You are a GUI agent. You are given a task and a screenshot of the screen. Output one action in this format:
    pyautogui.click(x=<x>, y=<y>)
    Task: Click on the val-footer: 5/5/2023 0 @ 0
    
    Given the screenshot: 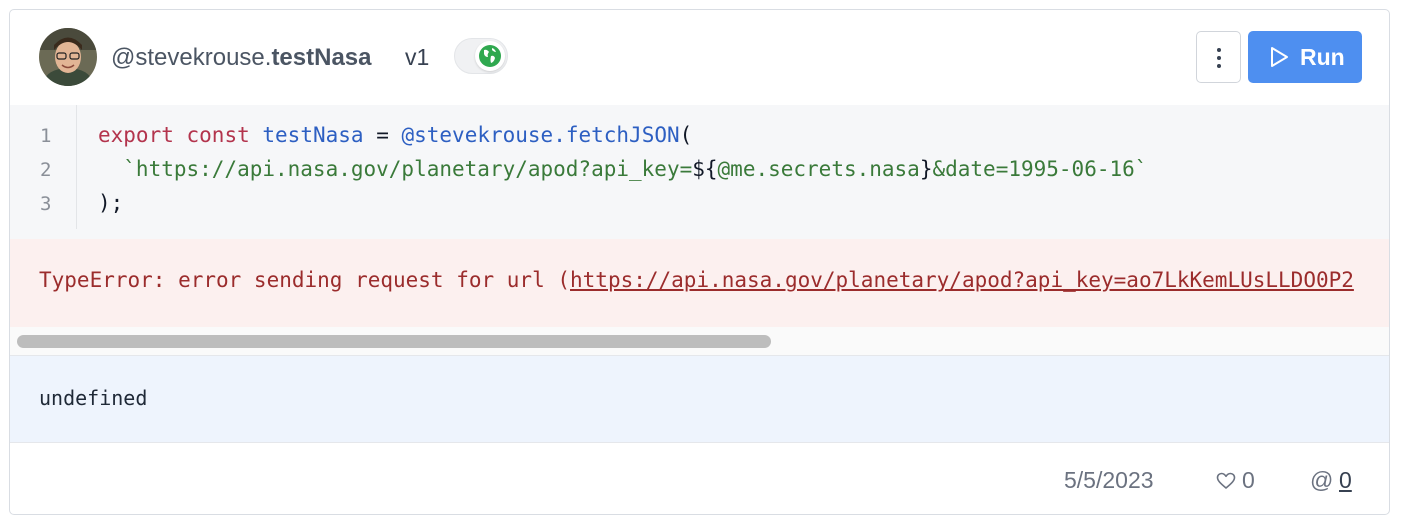 What is the action you would take?
    pyautogui.click(x=699, y=478)
    